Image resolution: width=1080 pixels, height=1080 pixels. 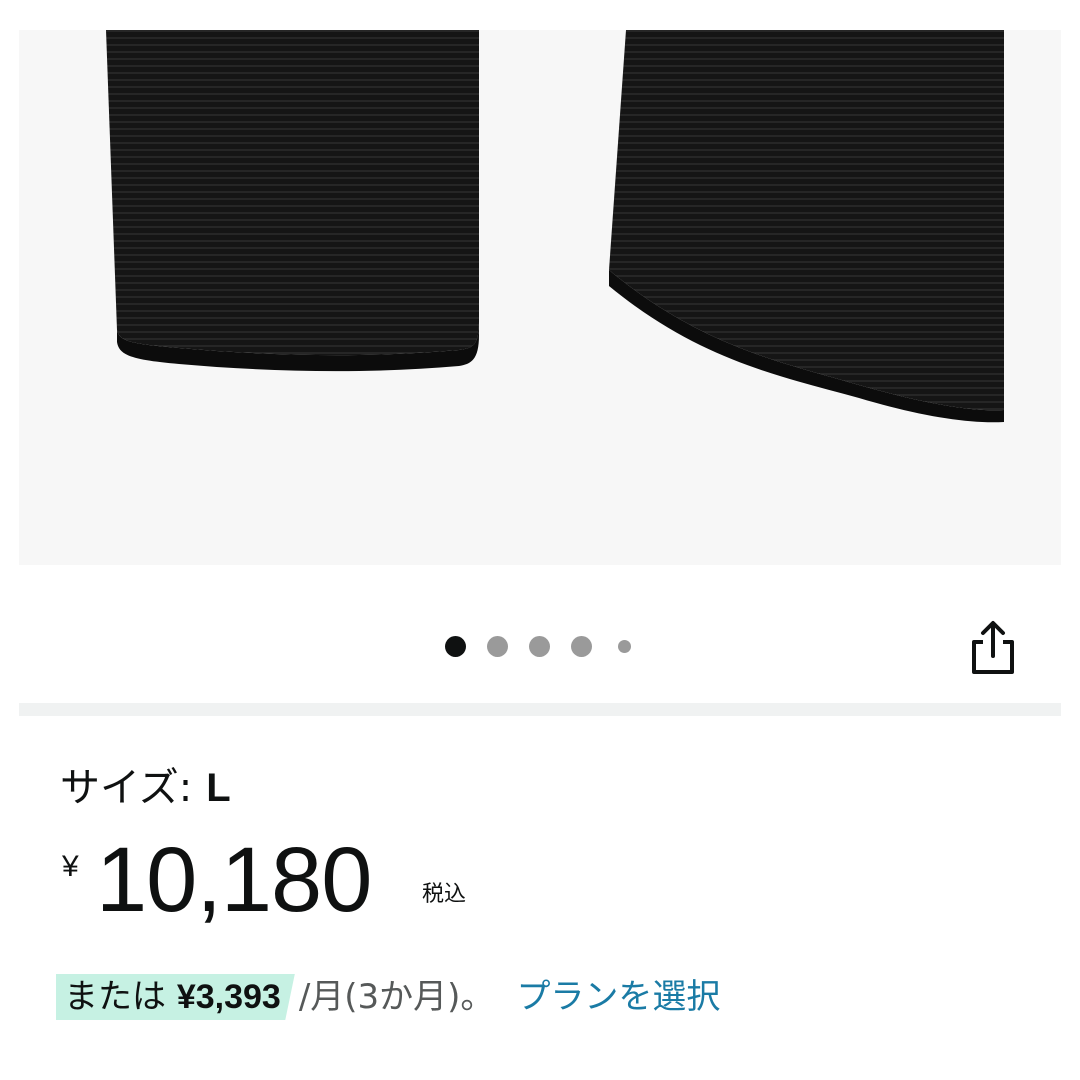 I want to click on size-label: サイズ:, so click(x=126, y=788).